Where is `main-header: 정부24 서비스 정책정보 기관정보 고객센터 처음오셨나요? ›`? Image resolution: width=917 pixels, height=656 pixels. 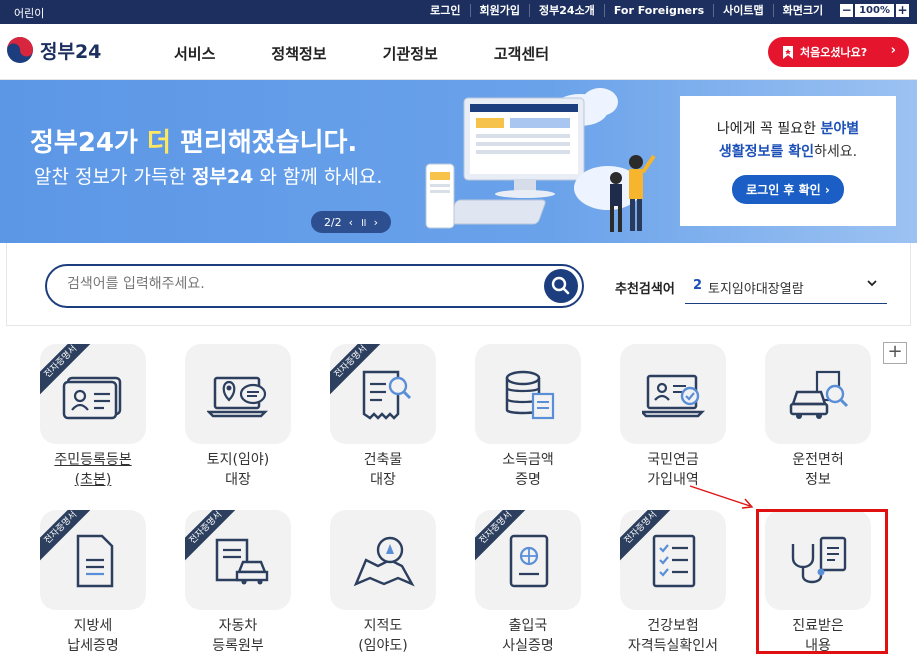 main-header: 정부24 서비스 정책정보 기관정보 고객센터 처음오셨나요? › is located at coordinates (458, 52).